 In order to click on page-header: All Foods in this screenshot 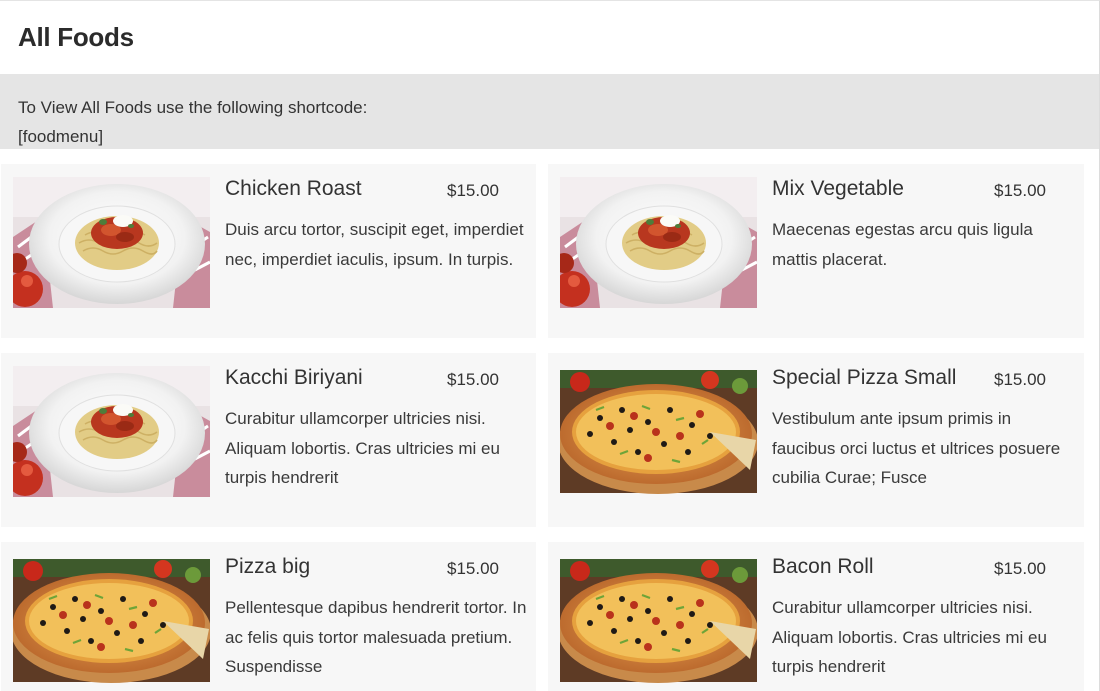, I will do `click(549, 37)`.